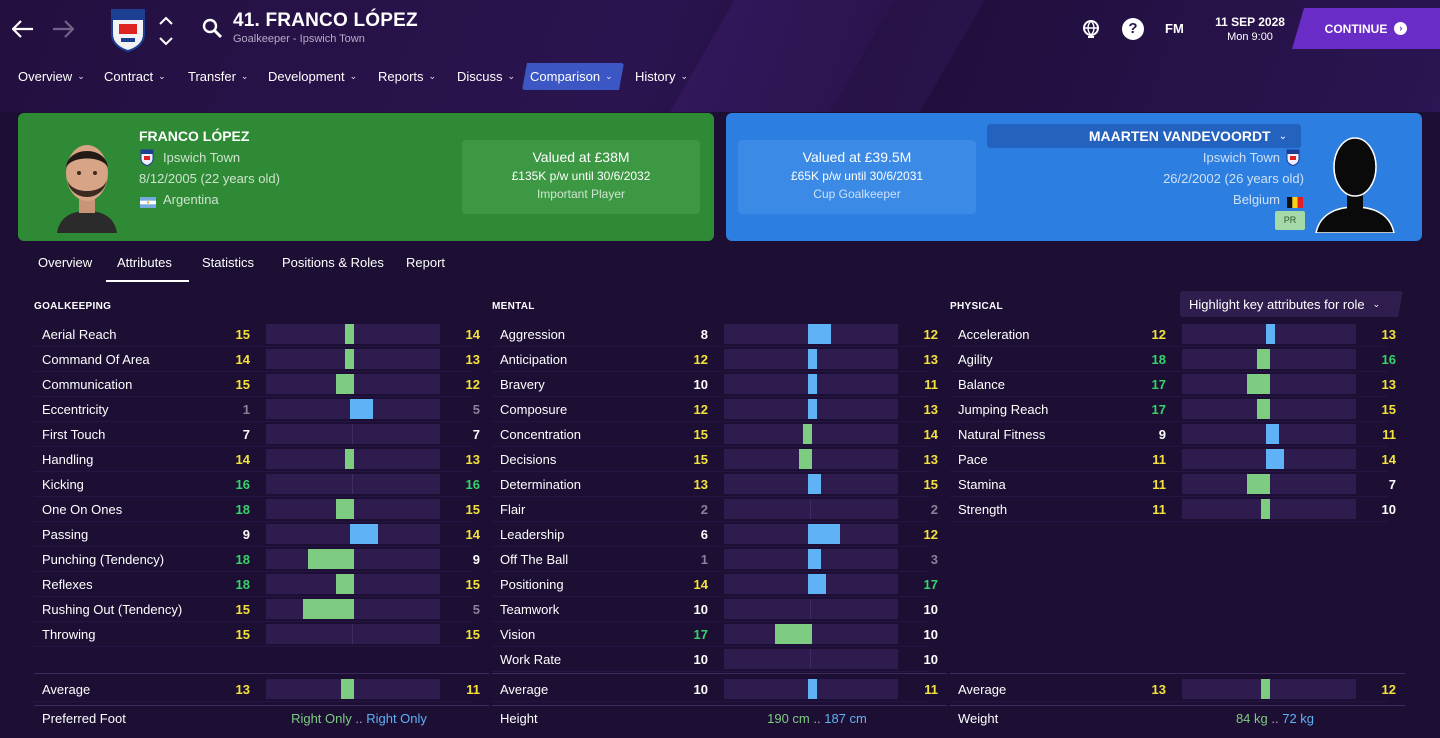  What do you see at coordinates (96, 359) in the screenshot?
I see `attribute-name: Command Of Area` at bounding box center [96, 359].